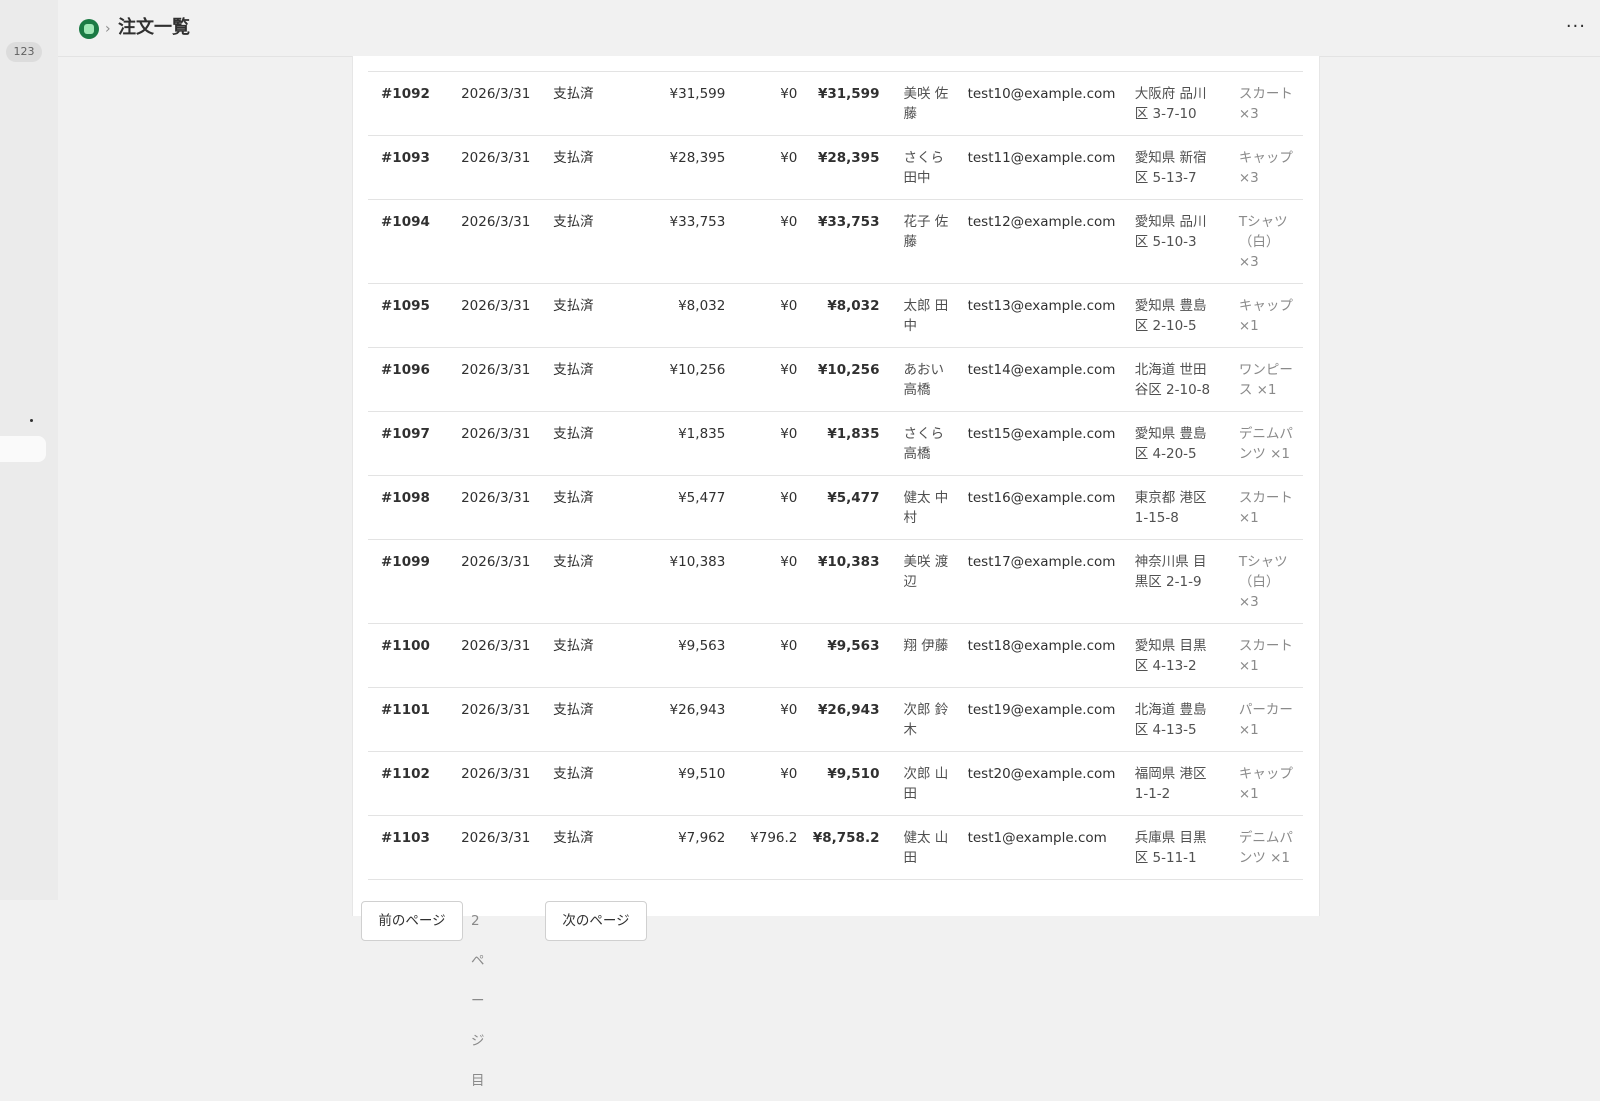 This screenshot has height=1101, width=1600. What do you see at coordinates (89, 29) in the screenshot?
I see `app-logo-icon` at bounding box center [89, 29].